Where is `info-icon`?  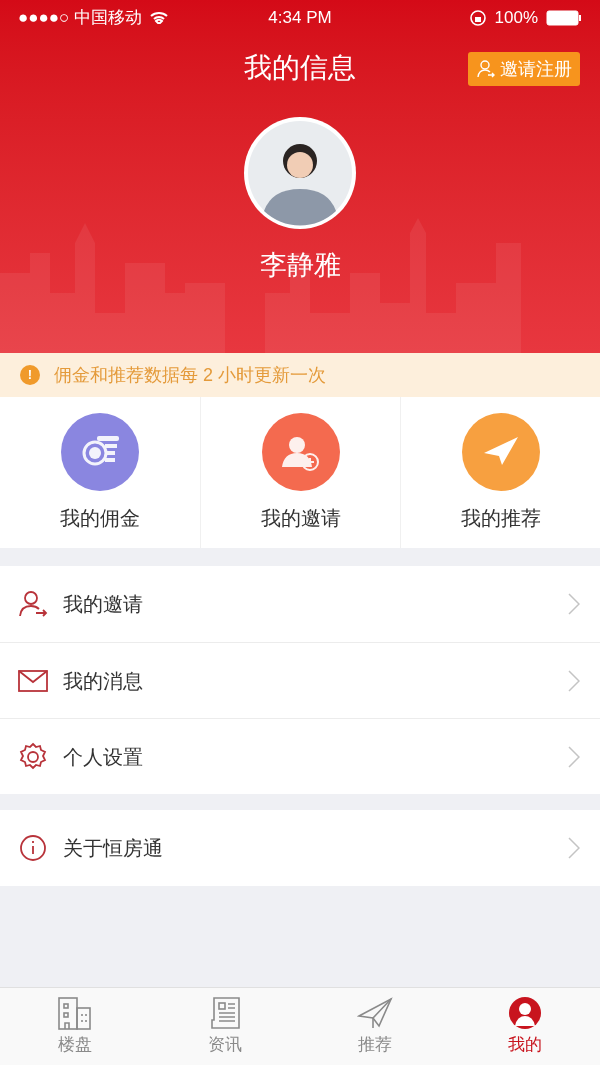 info-icon is located at coordinates (33, 848).